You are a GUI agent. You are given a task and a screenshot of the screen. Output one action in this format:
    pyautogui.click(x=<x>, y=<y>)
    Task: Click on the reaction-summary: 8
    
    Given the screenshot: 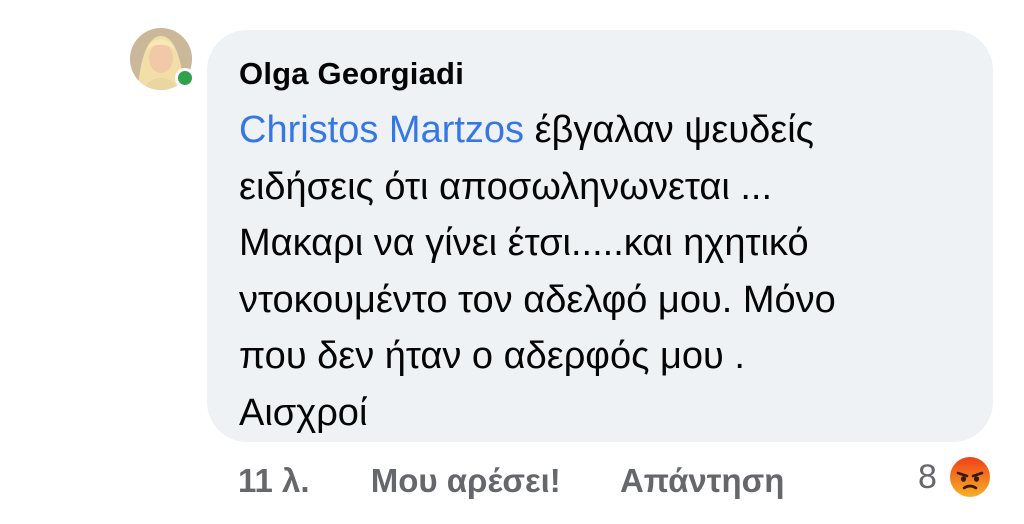 What is the action you would take?
    pyautogui.click(x=954, y=481)
    